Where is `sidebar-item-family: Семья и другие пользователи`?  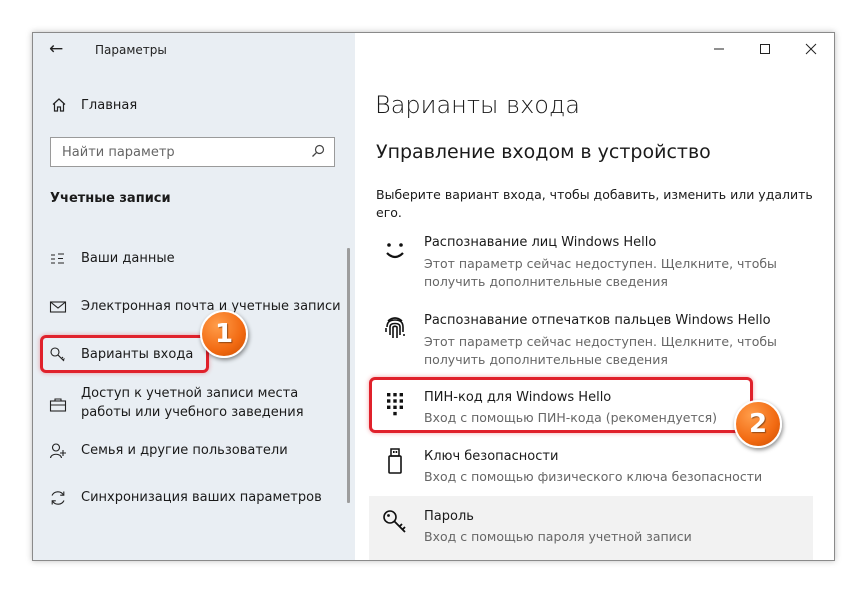
sidebar-item-family: Семья и другие пользователи is located at coordinates (188, 451).